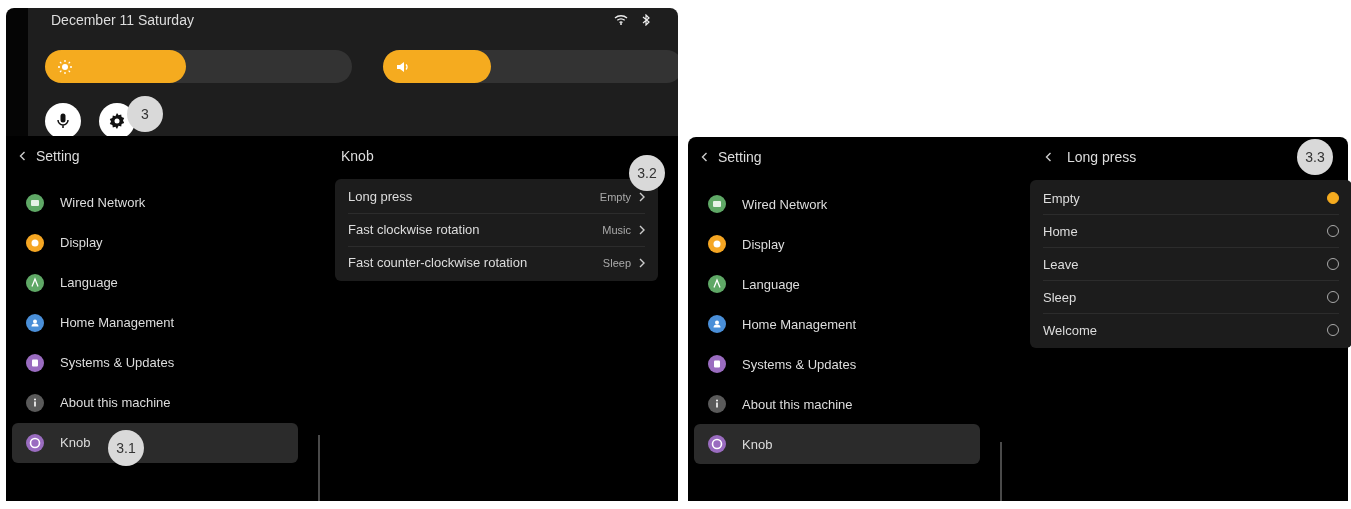 Image resolution: width=1351 pixels, height=509 pixels. I want to click on annotation-badge: 3.2, so click(647, 172).